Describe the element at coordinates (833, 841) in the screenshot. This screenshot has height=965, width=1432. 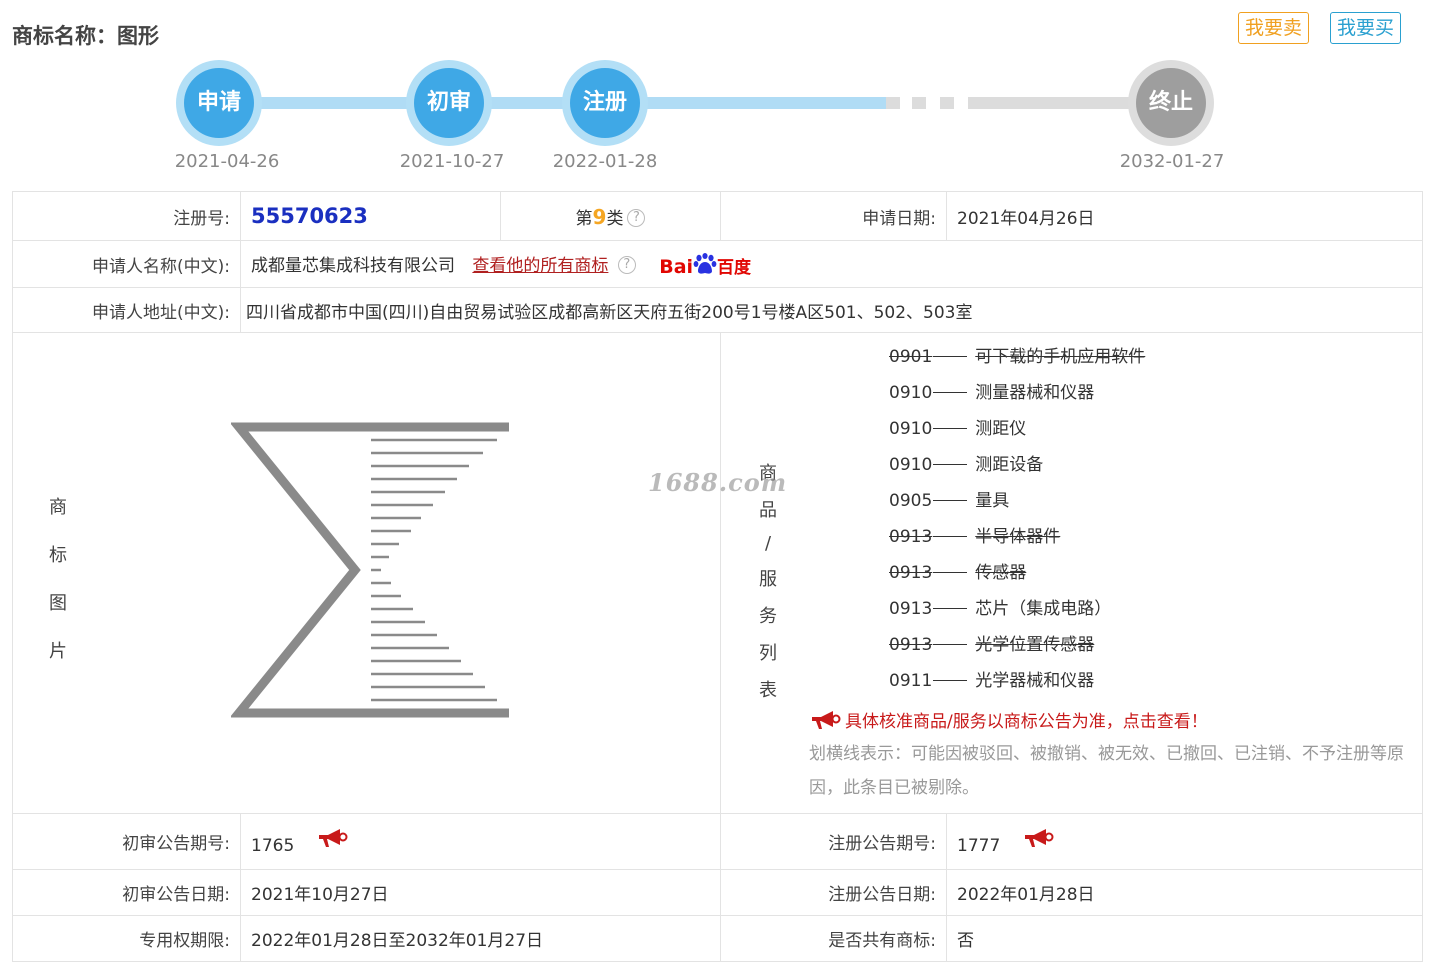
I see `reg-pub-no-label: 注册公告期号:` at that location.